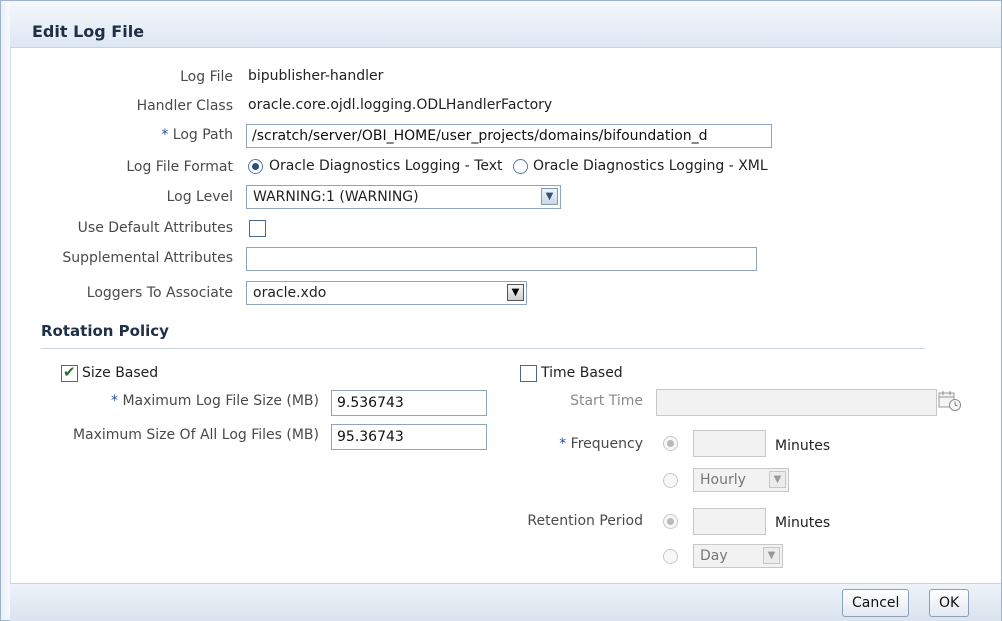  Describe the element at coordinates (714, 556) in the screenshot. I see `retention-interval-value: Day` at that location.